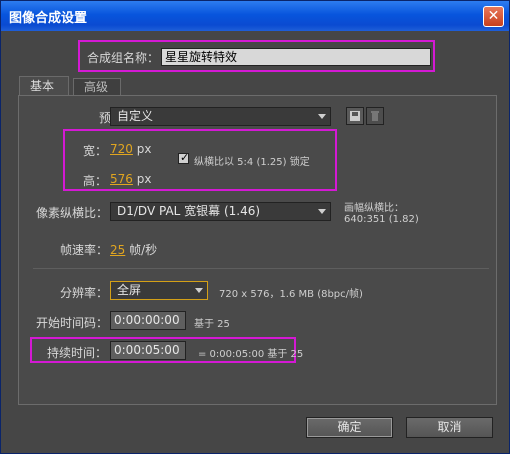 The height and width of the screenshot is (454, 510). Describe the element at coordinates (493, 16) in the screenshot. I see `close-icon: ✕` at that location.